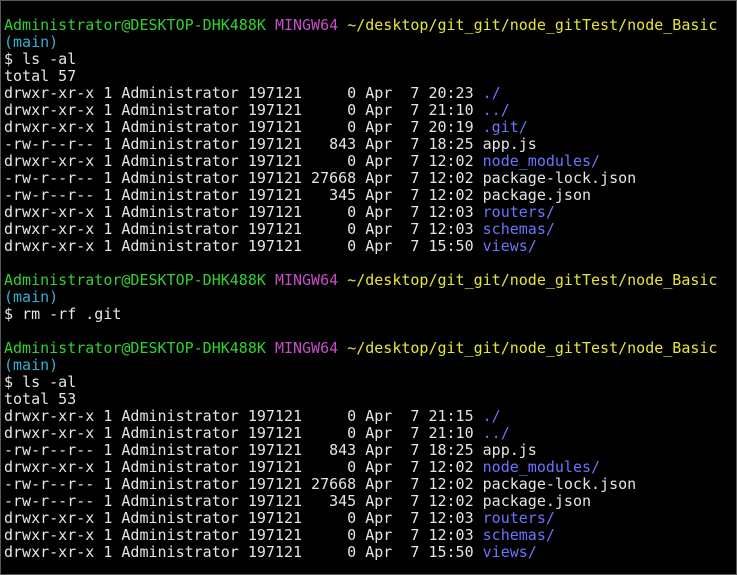 Image resolution: width=737 pixels, height=575 pixels. What do you see at coordinates (370, 314) in the screenshot?
I see `command-line: $ rm -rf .git` at bounding box center [370, 314].